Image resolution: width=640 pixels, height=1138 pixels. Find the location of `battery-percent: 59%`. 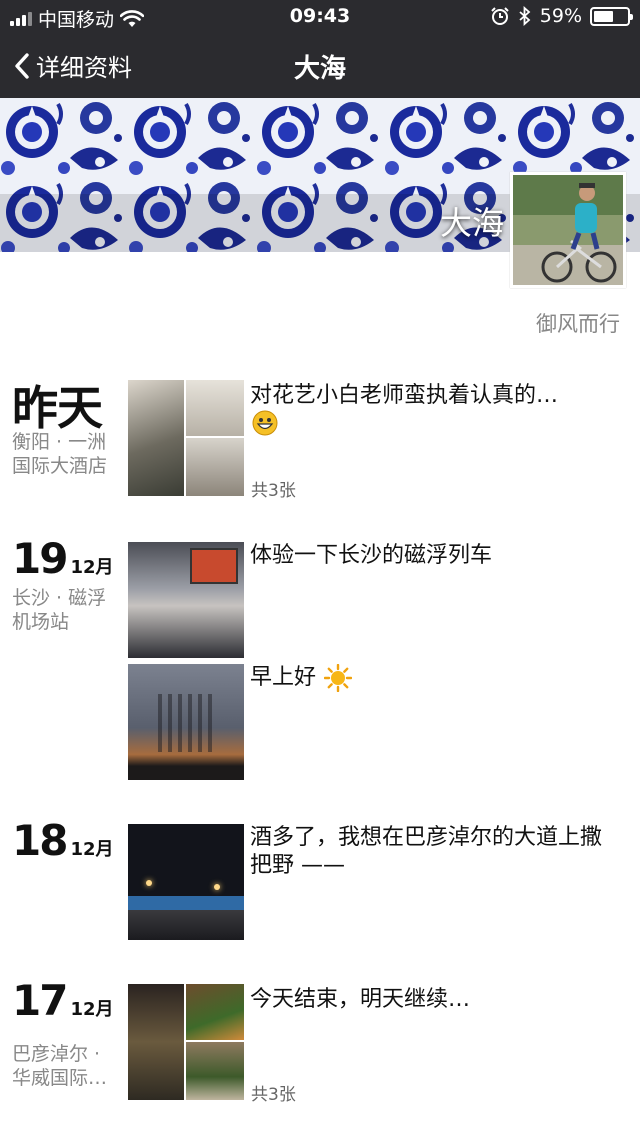

battery-percent: 59% is located at coordinates (560, 16).